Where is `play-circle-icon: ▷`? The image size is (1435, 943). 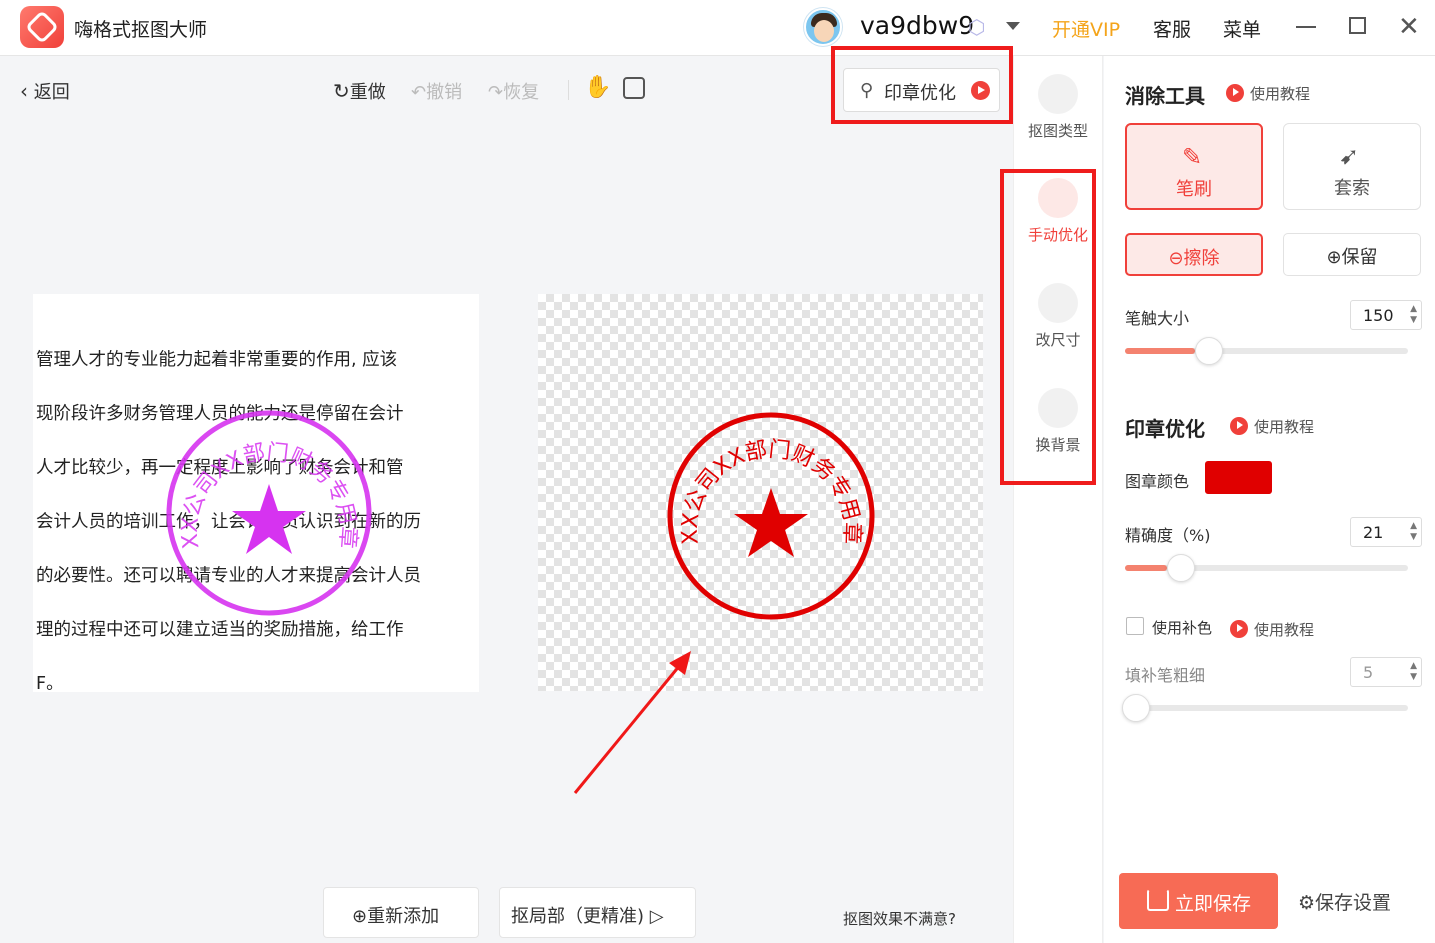 play-circle-icon: ▷ is located at coordinates (656, 916).